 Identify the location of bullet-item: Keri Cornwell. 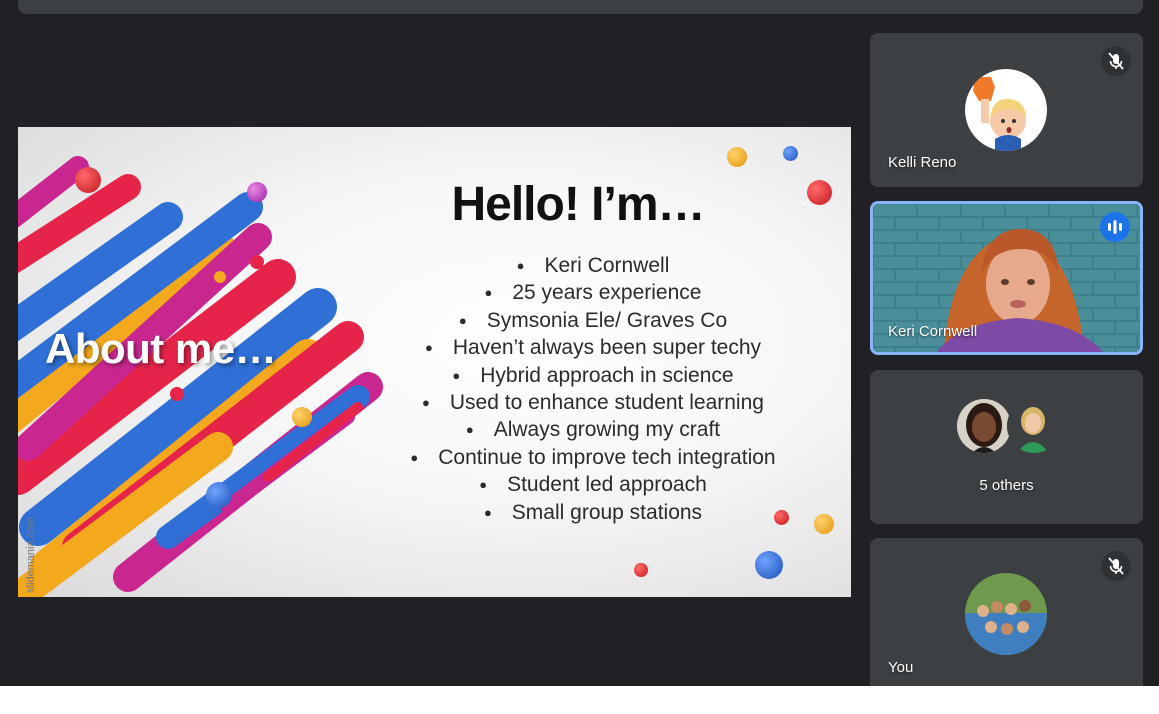
(593, 265).